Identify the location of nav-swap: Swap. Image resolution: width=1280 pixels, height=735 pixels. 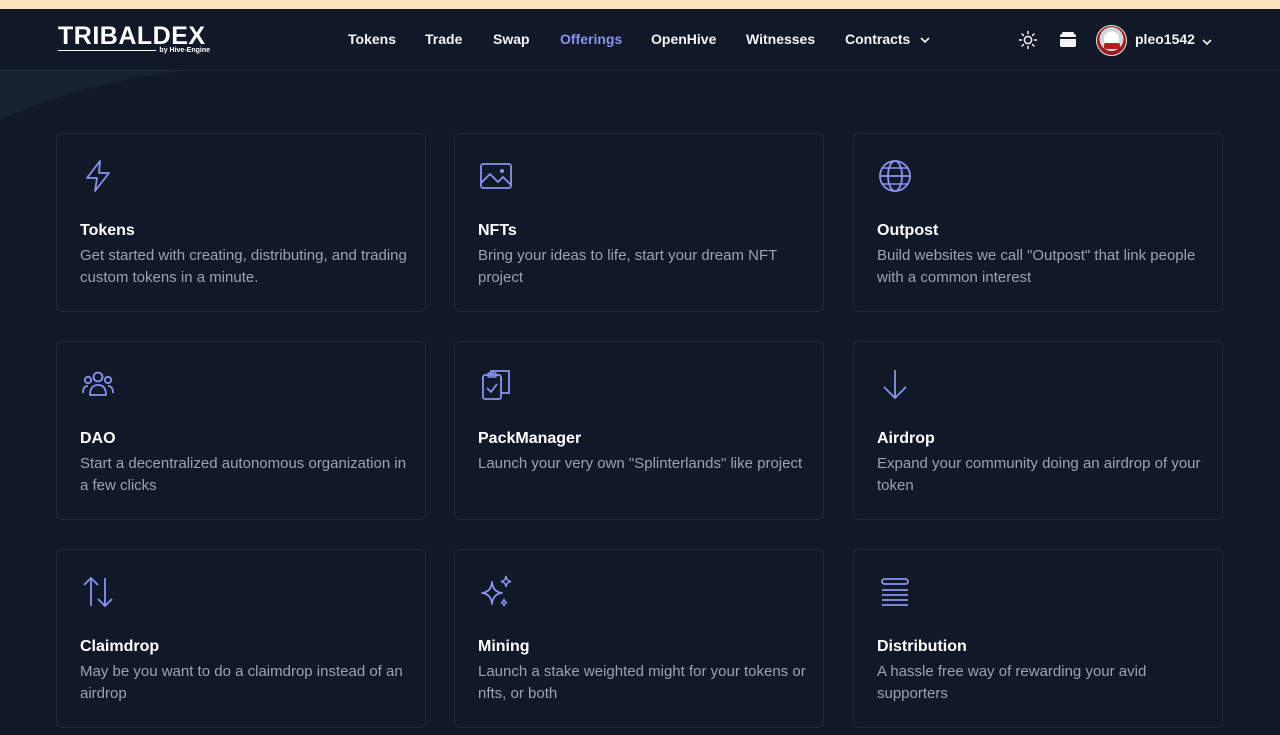
(511, 39).